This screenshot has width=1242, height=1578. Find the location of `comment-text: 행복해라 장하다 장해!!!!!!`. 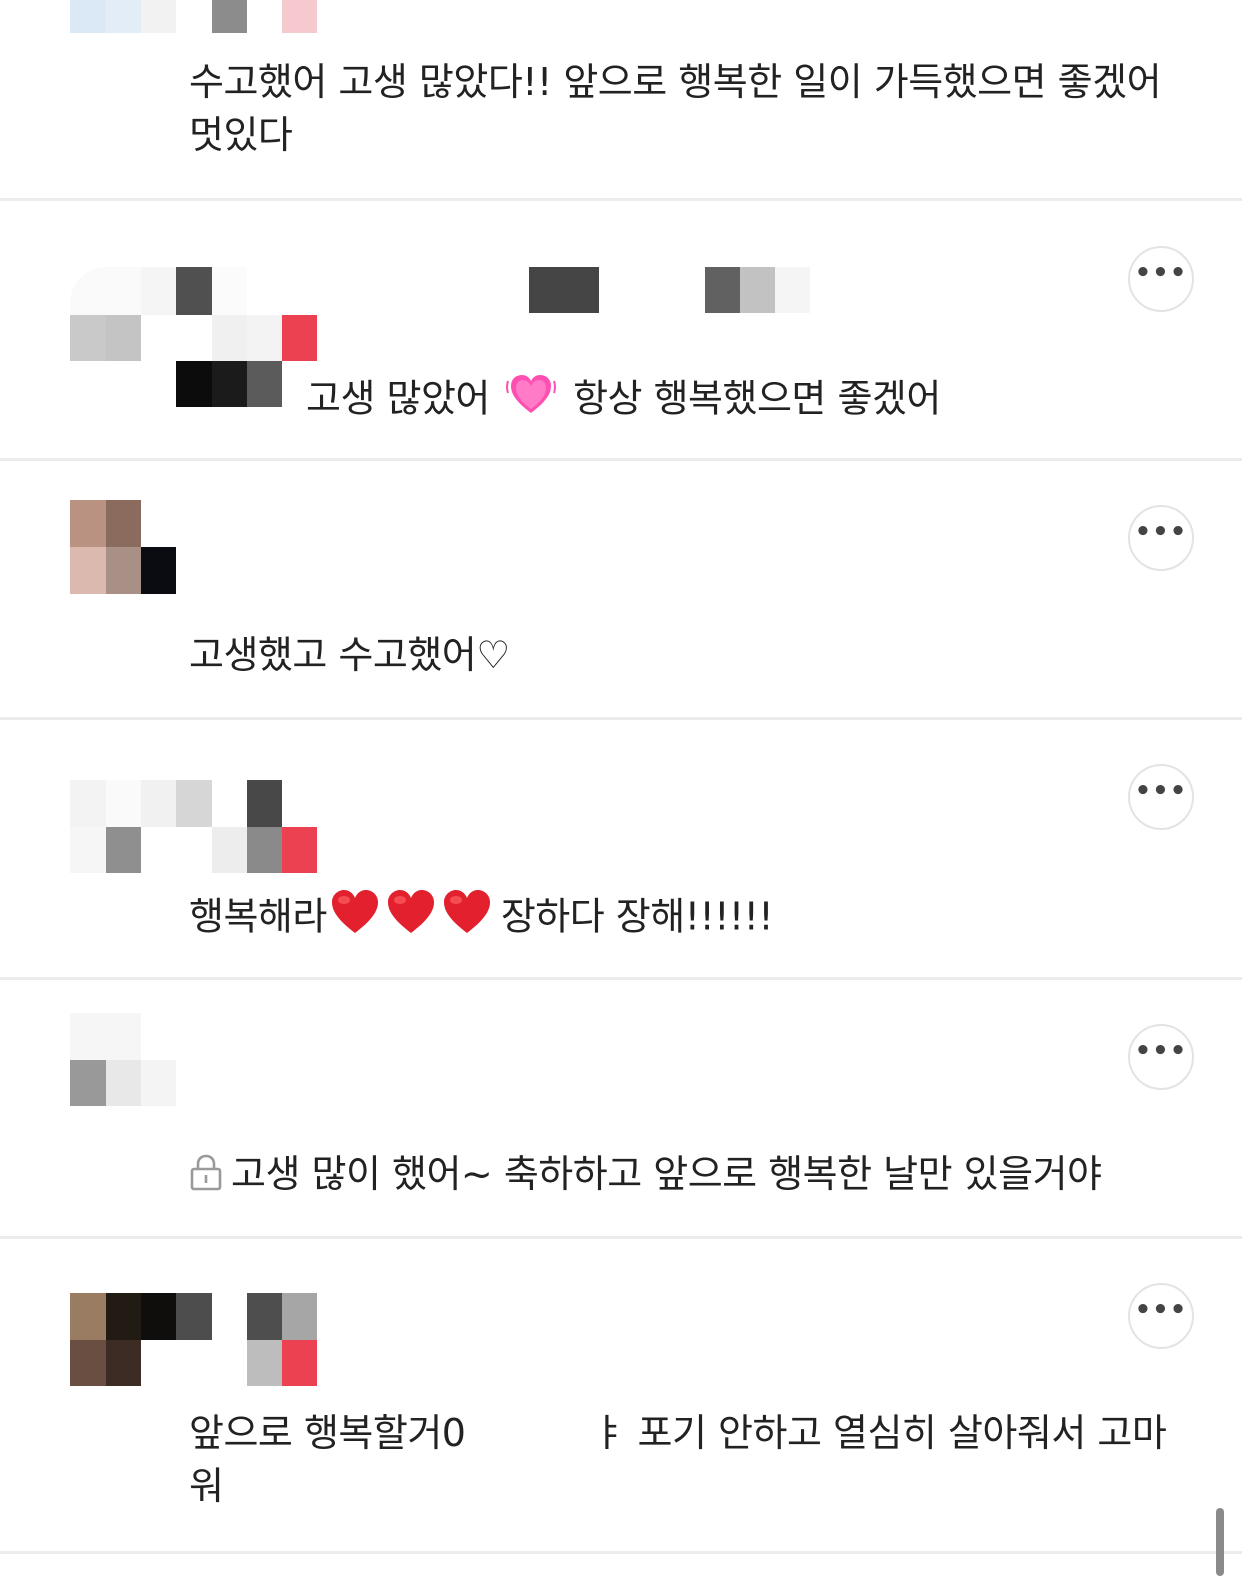

comment-text: 행복해라 장하다 장해!!!!!! is located at coordinates (684, 919).